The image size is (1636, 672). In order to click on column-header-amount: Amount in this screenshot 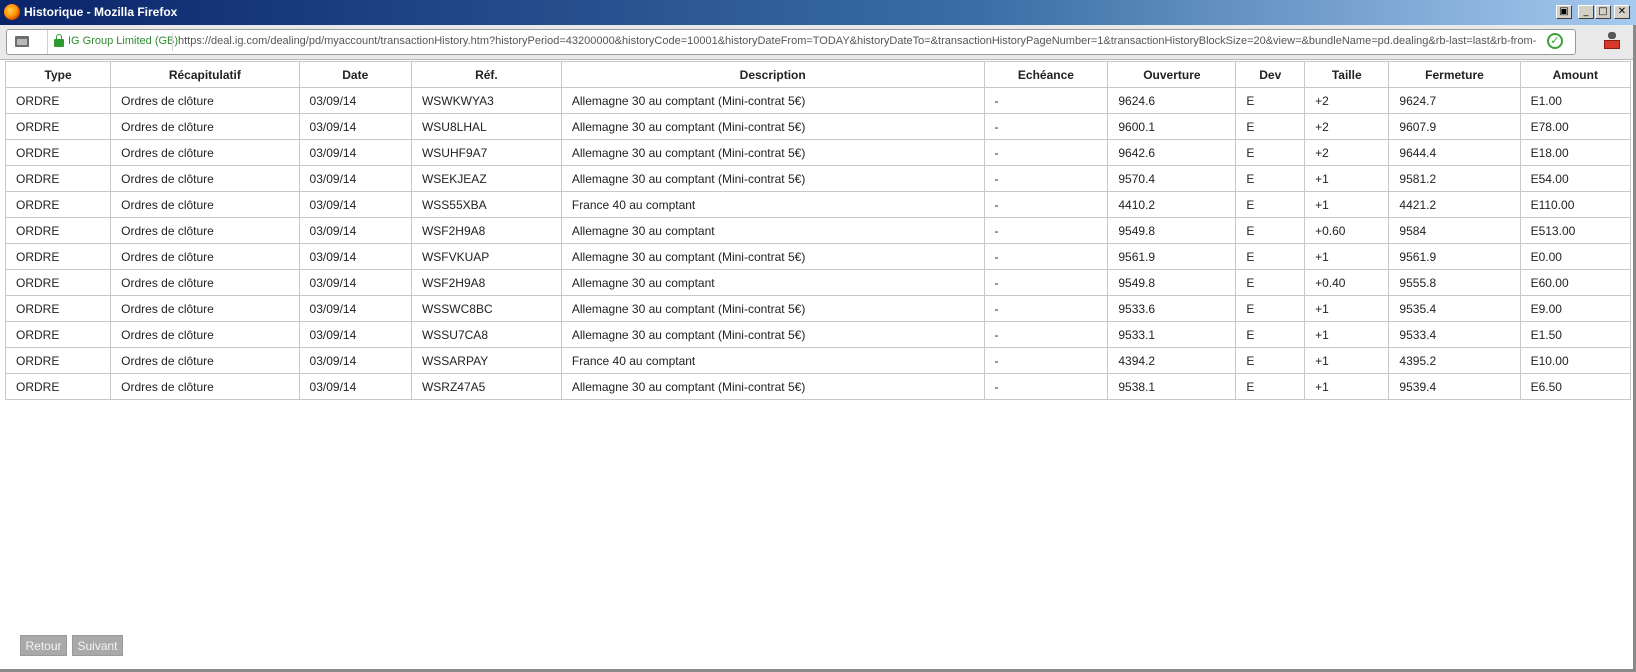, I will do `click(1575, 74)`.